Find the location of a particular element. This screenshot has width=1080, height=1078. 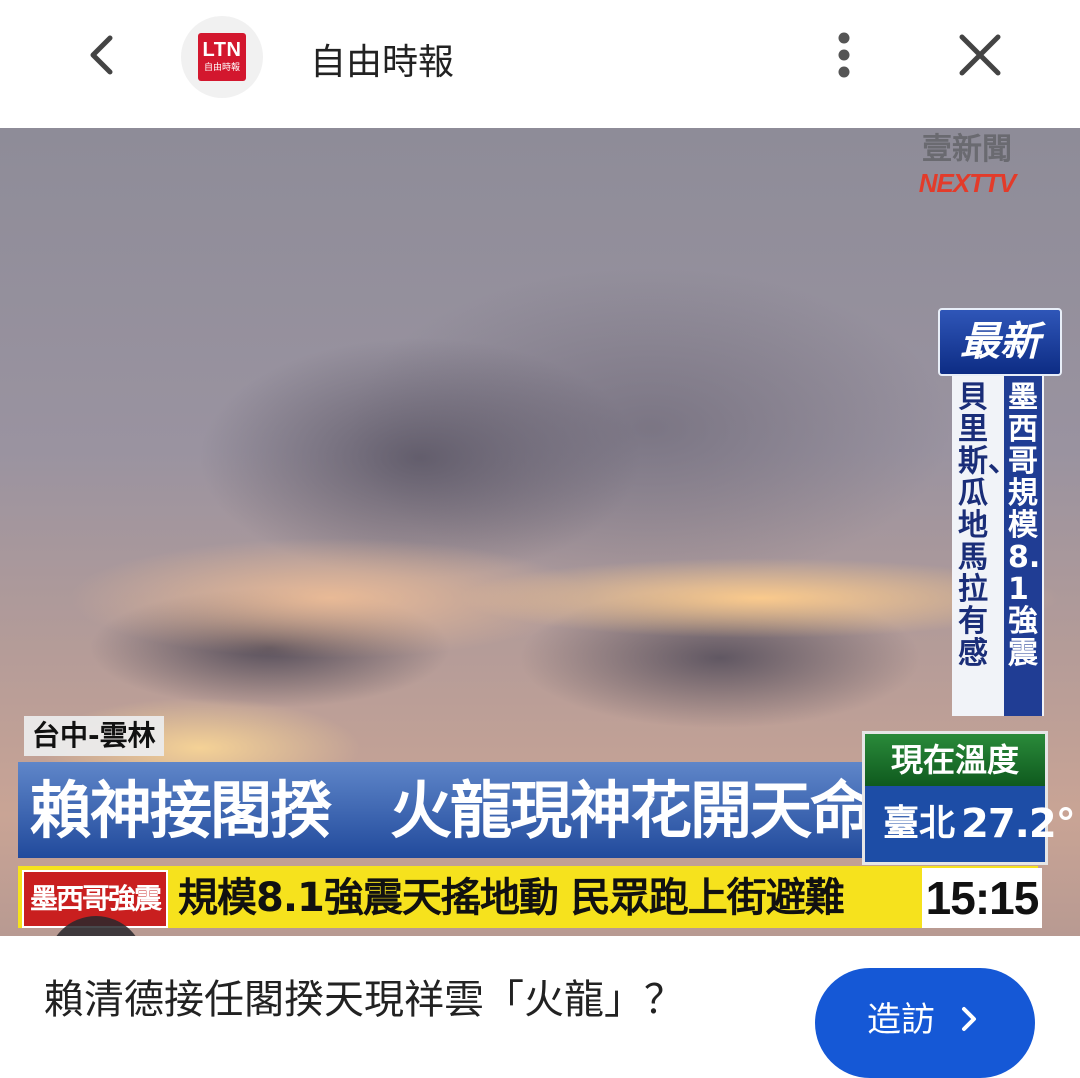

more-options-button is located at coordinates (844, 56).